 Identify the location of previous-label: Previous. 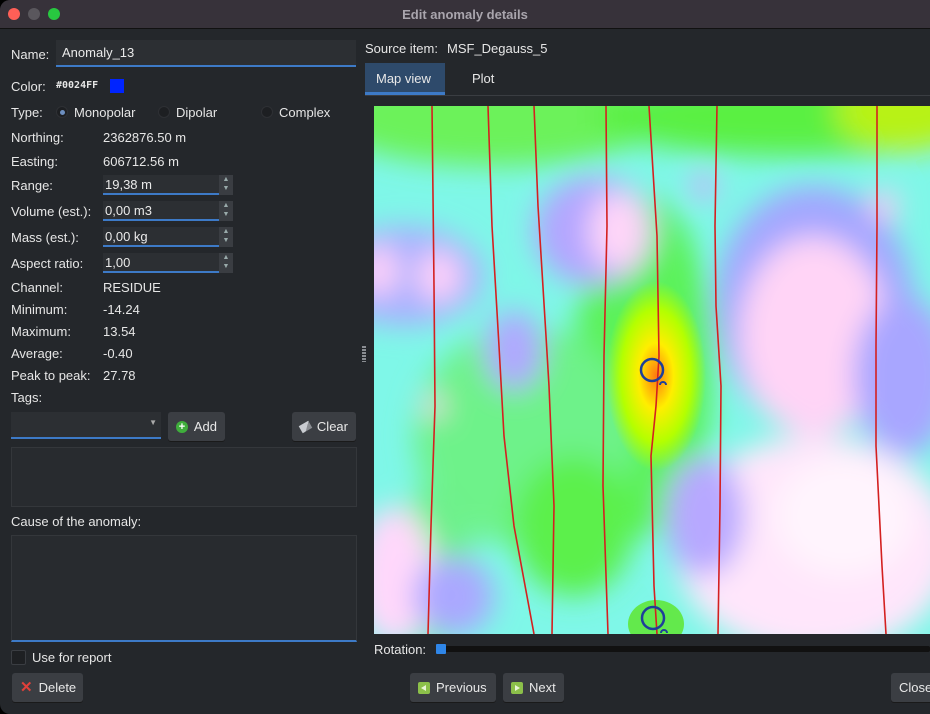
(461, 687).